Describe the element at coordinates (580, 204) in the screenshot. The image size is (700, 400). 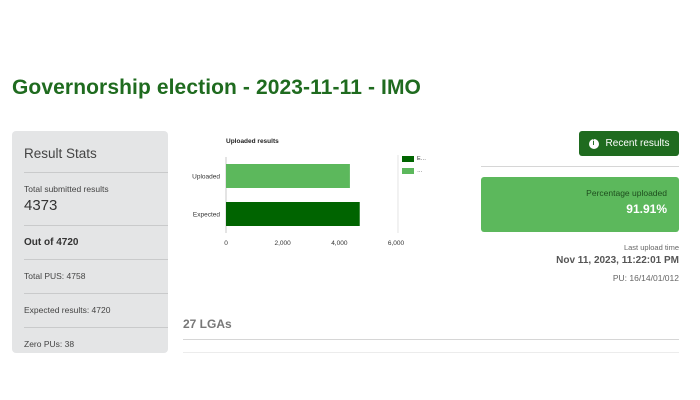
I see `percentage-uploaded-box: Percentage uploaded 91.91%` at that location.